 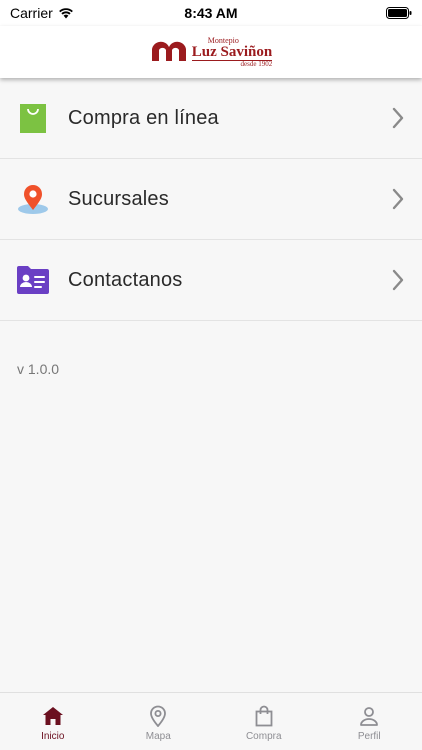 What do you see at coordinates (211, 280) in the screenshot?
I see `menu-item-contactanos: Contactanos` at bounding box center [211, 280].